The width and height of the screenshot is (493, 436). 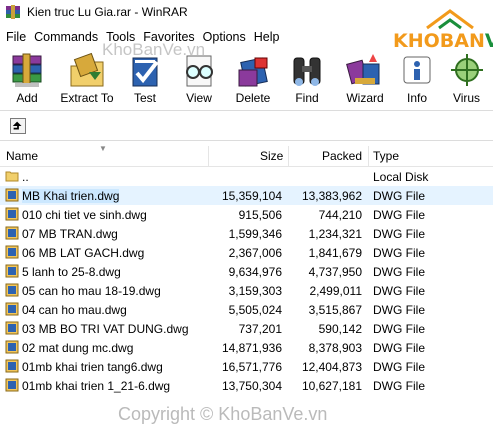 I want to click on menu-file: File, so click(x=15, y=37).